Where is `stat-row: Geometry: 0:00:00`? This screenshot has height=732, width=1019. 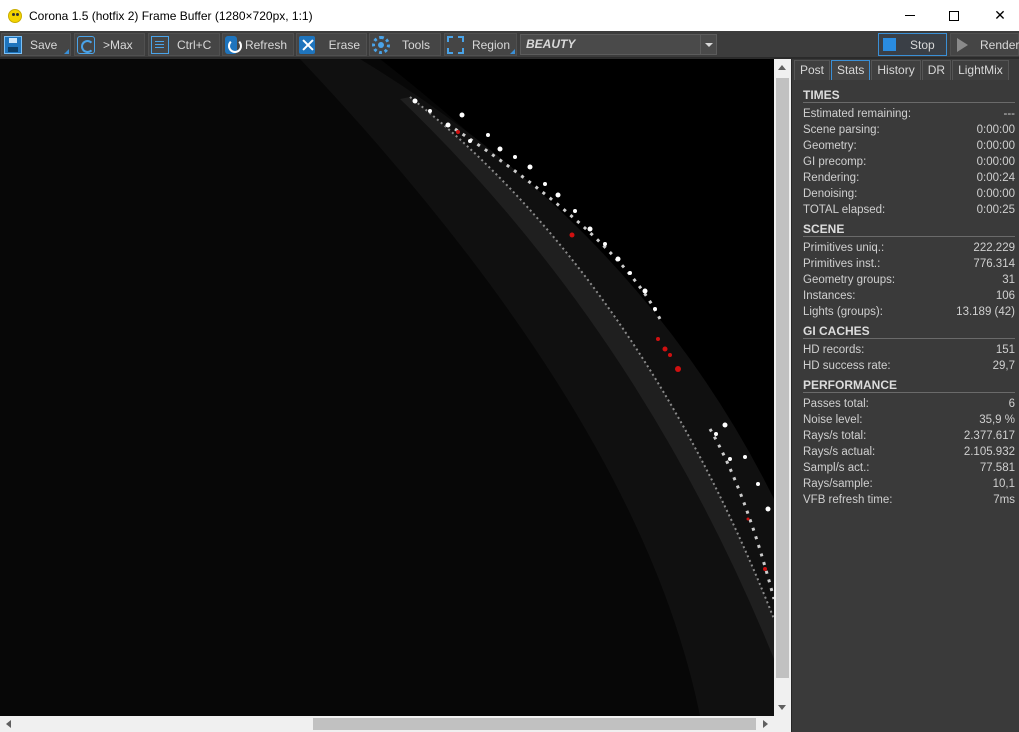
stat-row: Geometry: 0:00:00 is located at coordinates (909, 146).